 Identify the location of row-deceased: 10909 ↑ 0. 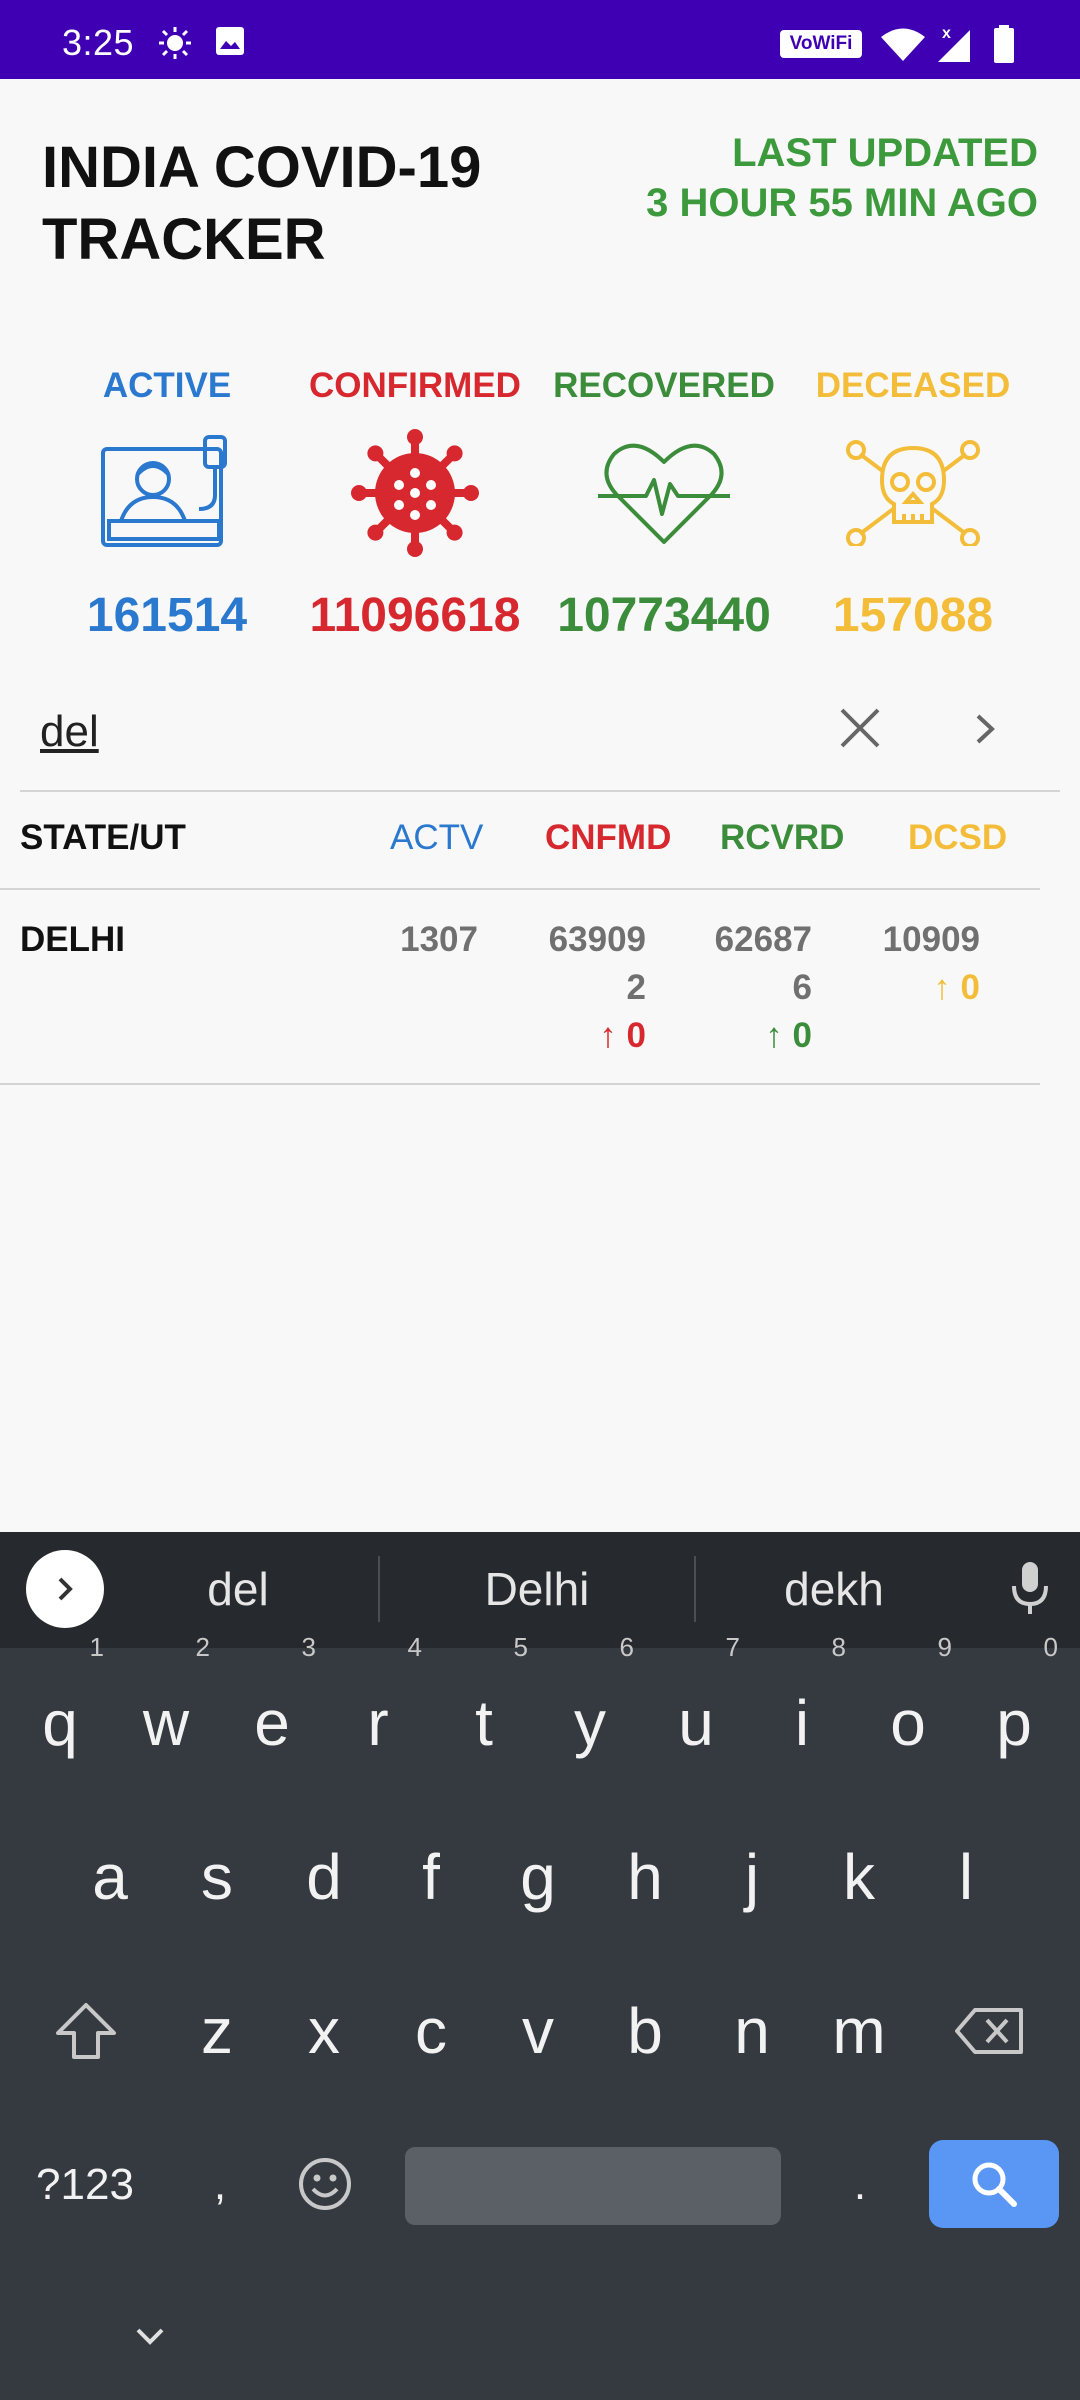
(931, 964).